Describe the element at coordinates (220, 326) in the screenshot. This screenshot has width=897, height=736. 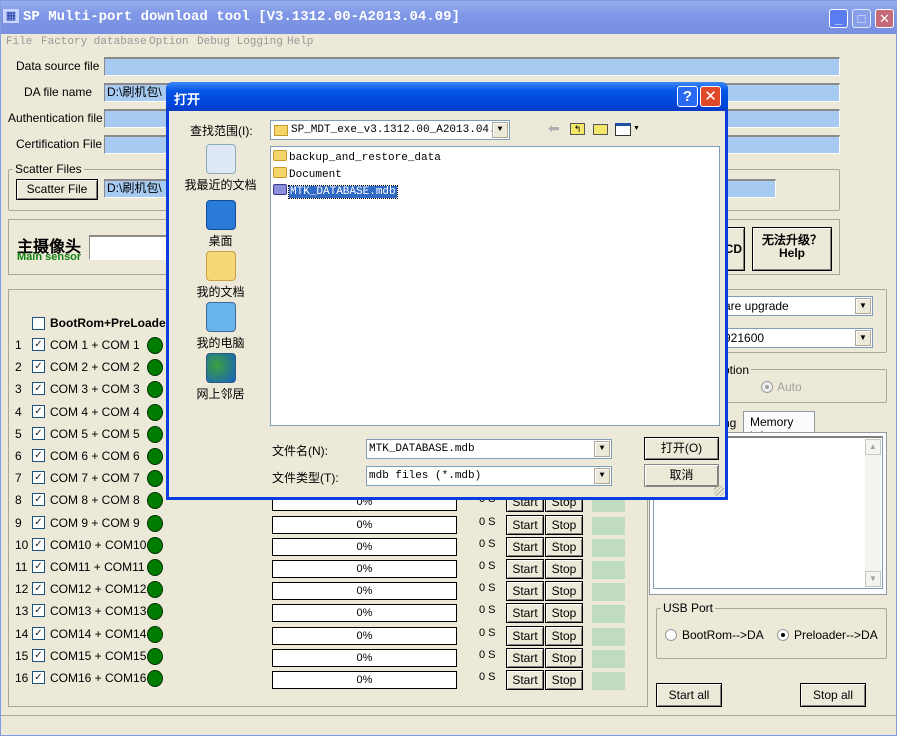
I see `place-my-computer: 我的电脑` at that location.